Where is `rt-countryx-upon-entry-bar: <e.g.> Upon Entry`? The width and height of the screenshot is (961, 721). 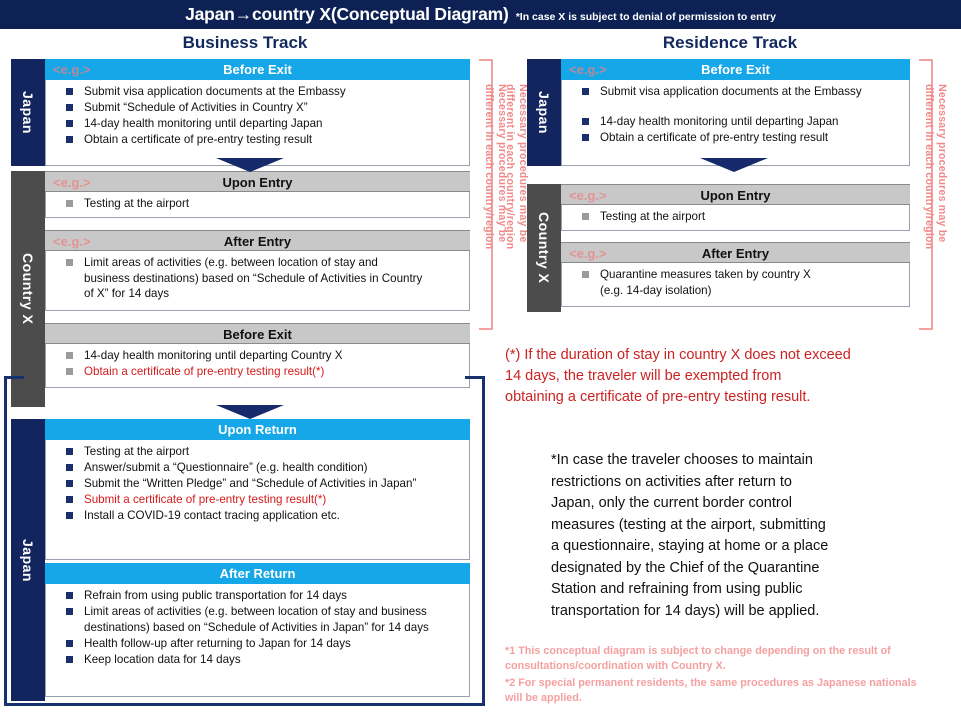 rt-countryx-upon-entry-bar: <e.g.> Upon Entry is located at coordinates (735, 194).